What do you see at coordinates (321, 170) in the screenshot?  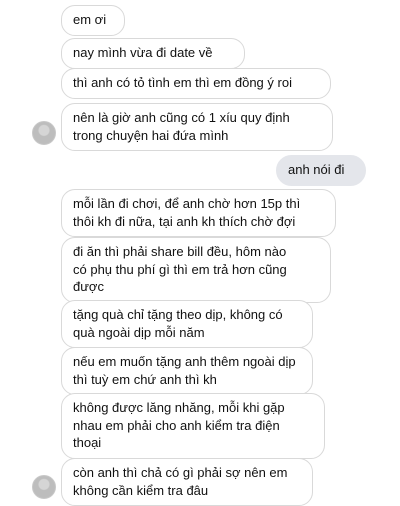 I see `message-bubble-outgoing: anh nói đi` at bounding box center [321, 170].